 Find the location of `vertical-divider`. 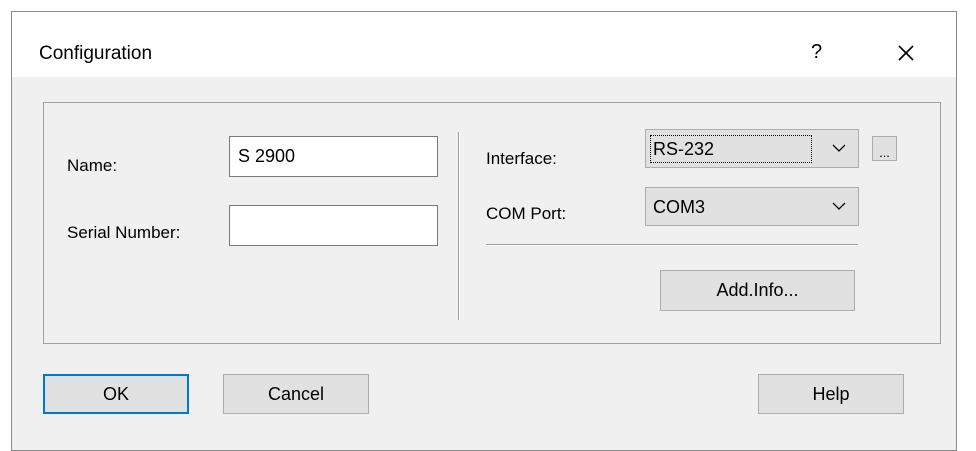

vertical-divider is located at coordinates (459, 226).